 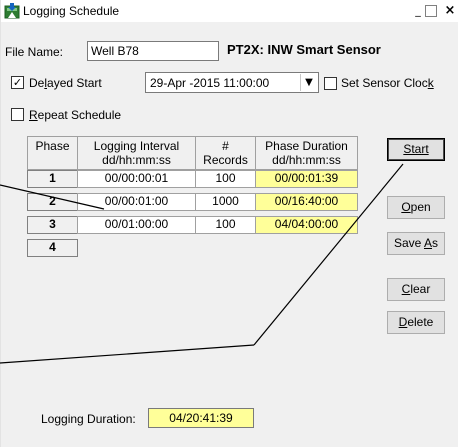 I want to click on open-button: Open, so click(x=416, y=207).